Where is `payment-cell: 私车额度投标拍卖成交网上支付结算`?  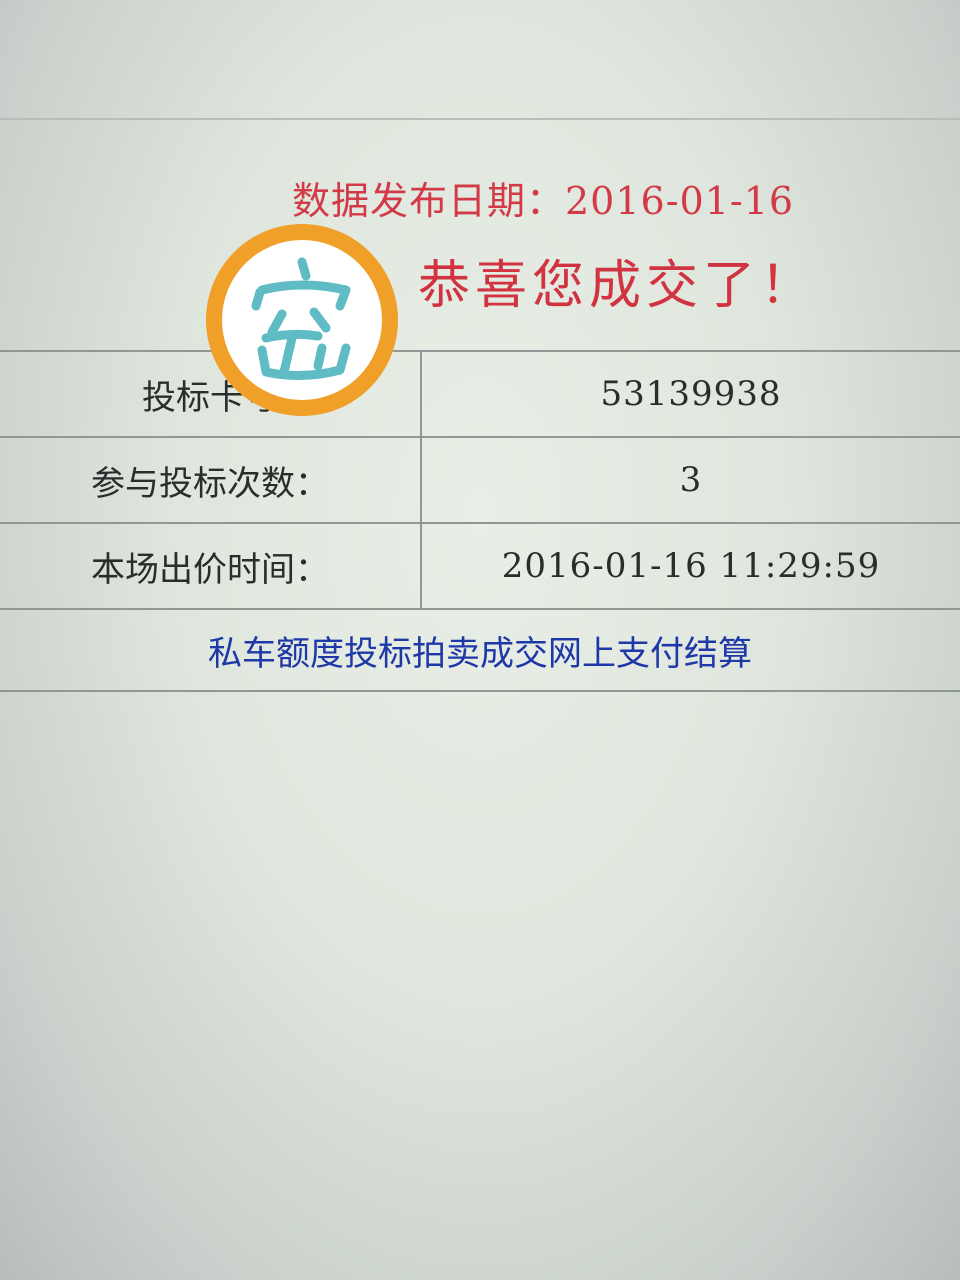
payment-cell: 私车额度投标拍卖成交网上支付结算 is located at coordinates (480, 650).